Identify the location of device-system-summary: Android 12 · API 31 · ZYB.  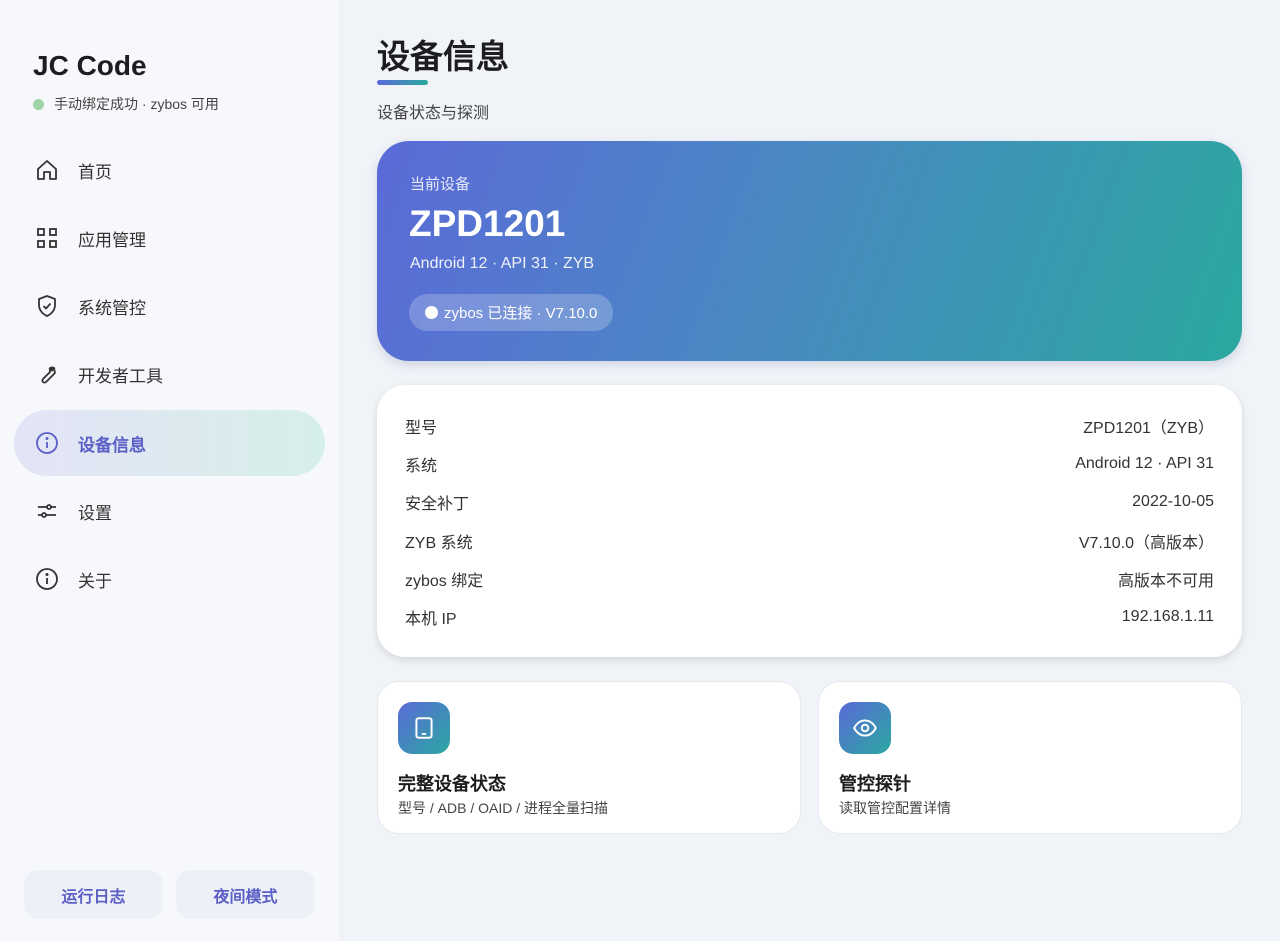
(502, 263).